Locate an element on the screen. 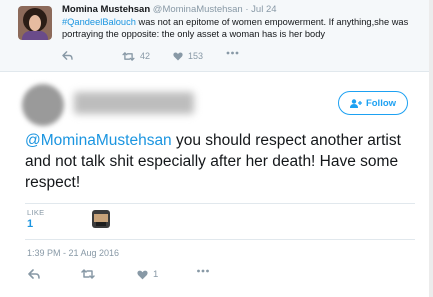 The image size is (433, 297). tweet-date: Jul 24 is located at coordinates (263, 9).